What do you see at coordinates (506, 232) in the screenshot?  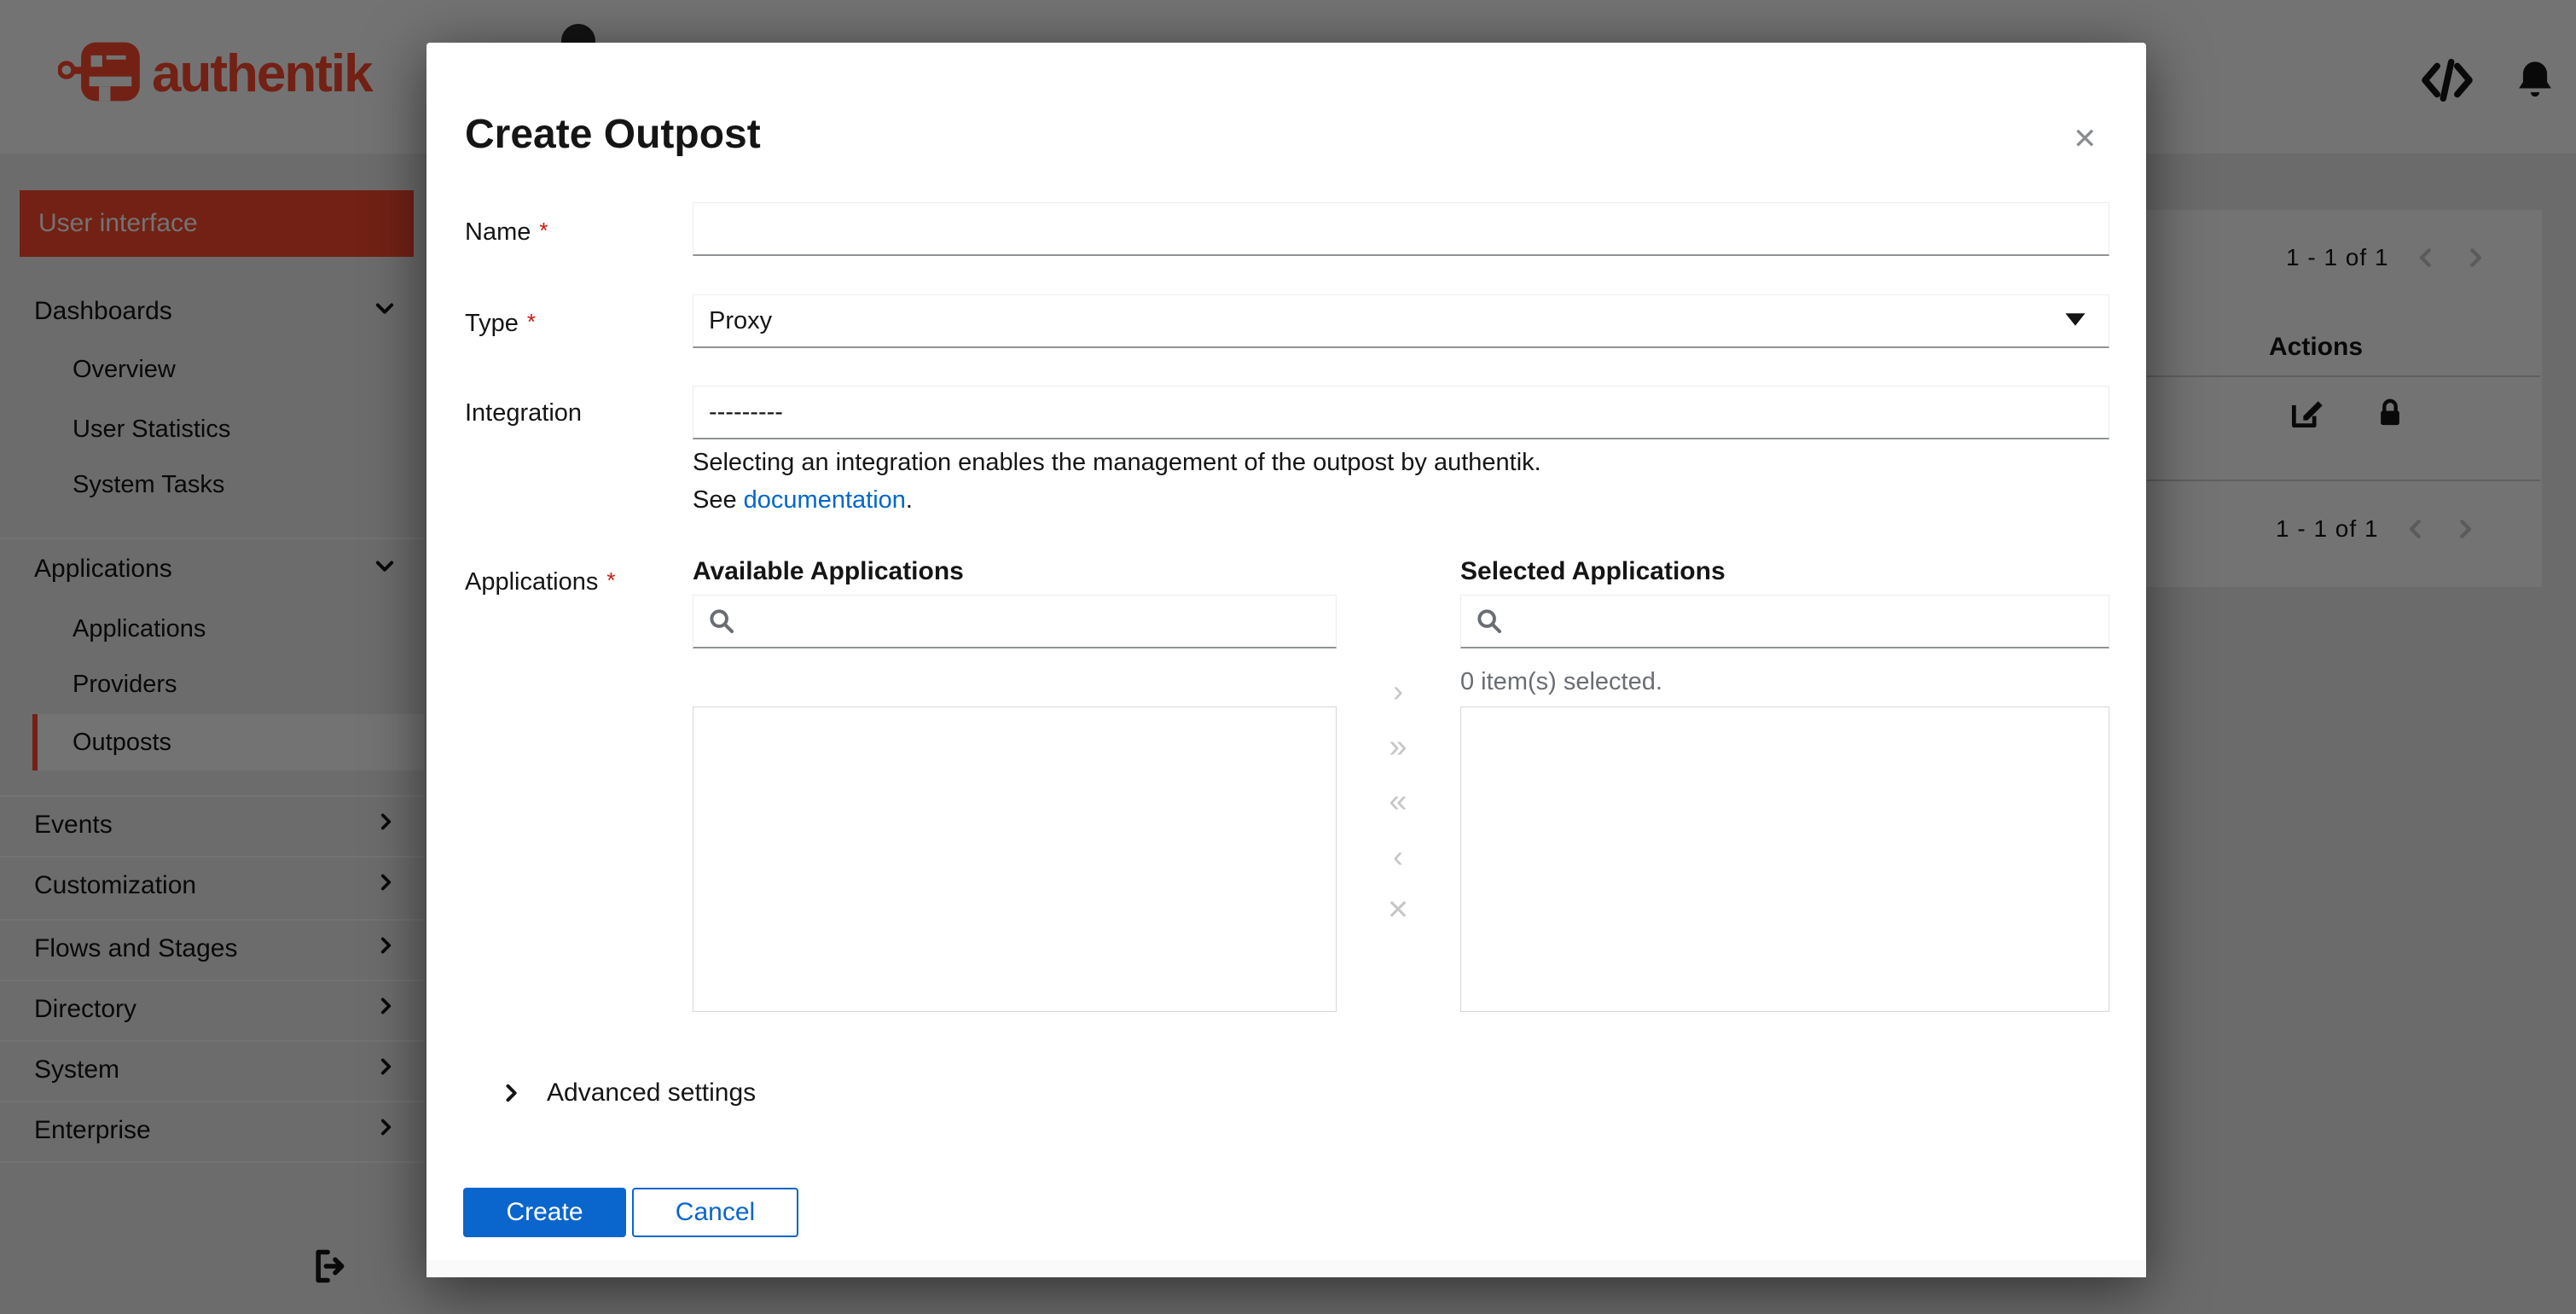 I see `name-label: Name *` at bounding box center [506, 232].